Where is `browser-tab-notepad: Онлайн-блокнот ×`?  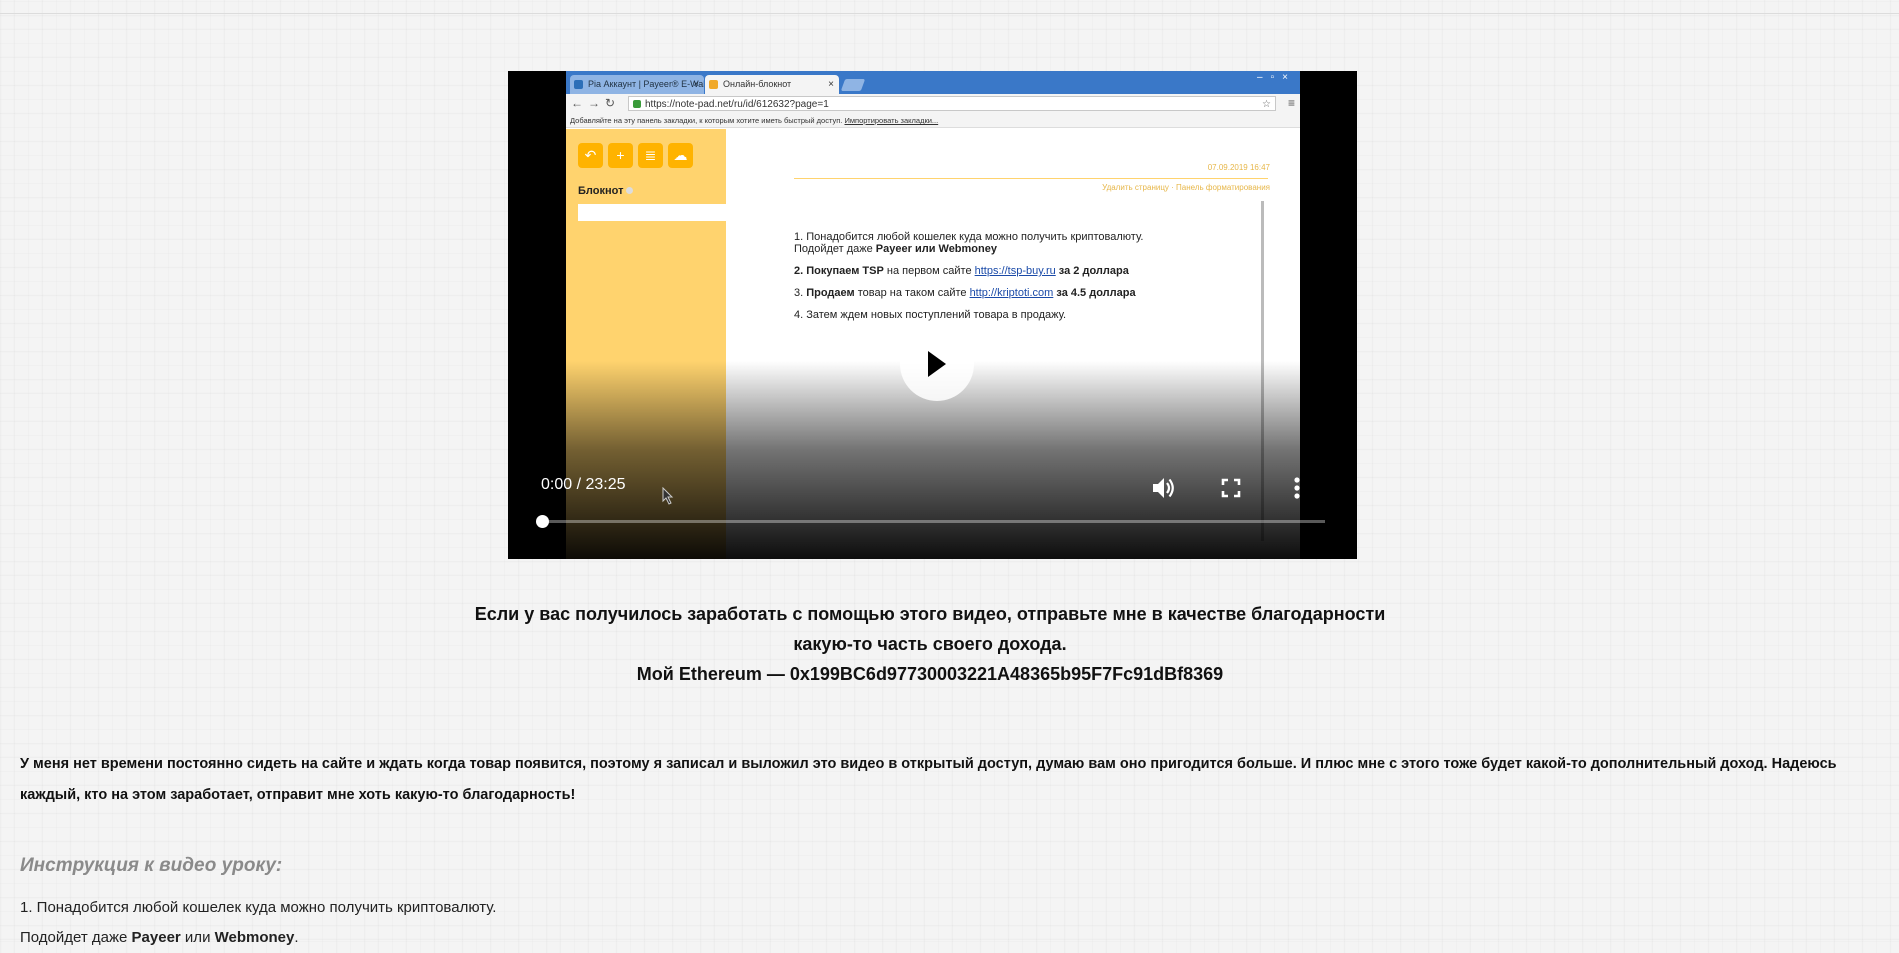 browser-tab-notepad: Онлайн-блокнот × is located at coordinates (772, 84).